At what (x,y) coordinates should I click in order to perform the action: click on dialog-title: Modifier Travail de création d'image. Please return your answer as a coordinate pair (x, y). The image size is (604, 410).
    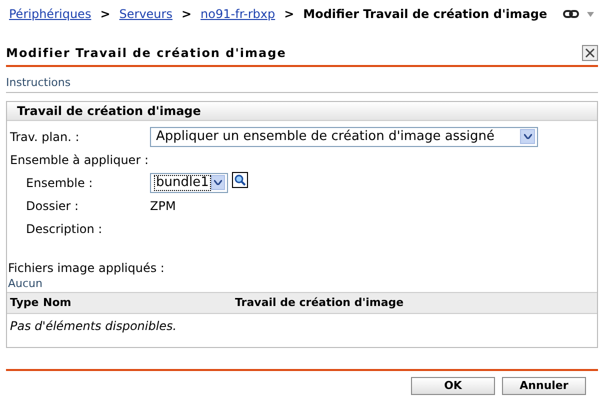
    Looking at the image, I should click on (146, 53).